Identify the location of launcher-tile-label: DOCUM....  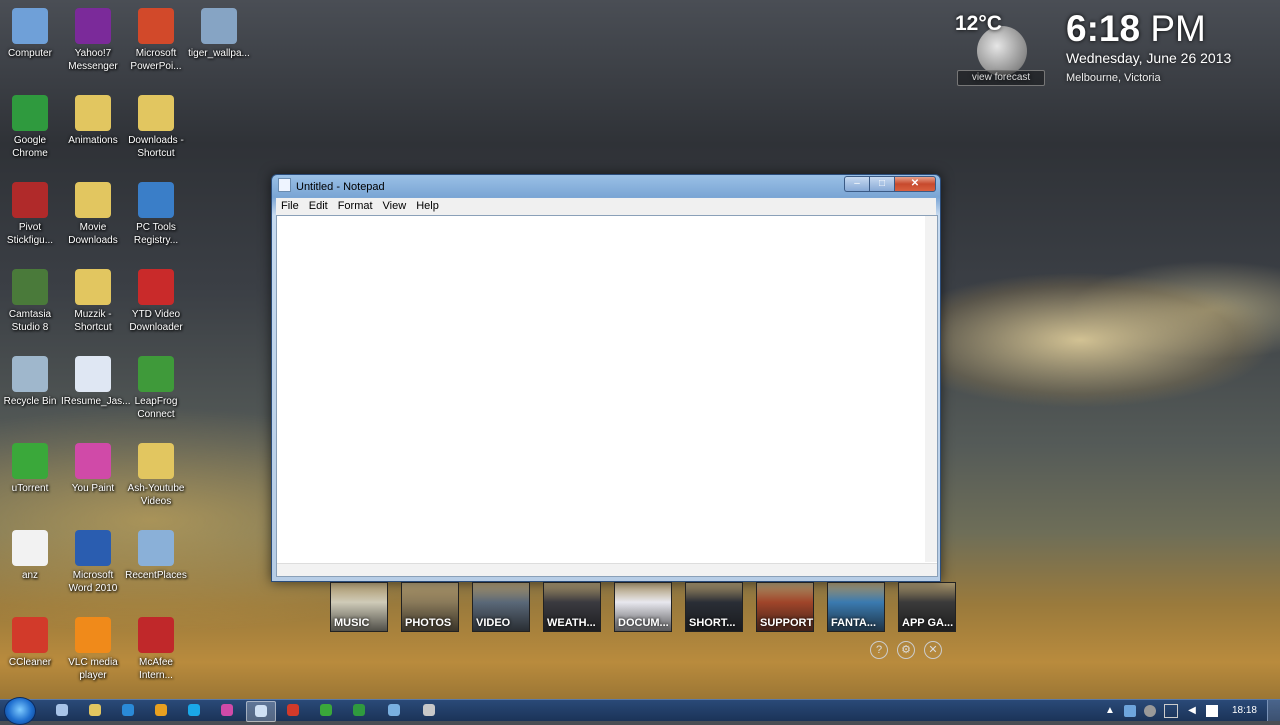
(643, 623).